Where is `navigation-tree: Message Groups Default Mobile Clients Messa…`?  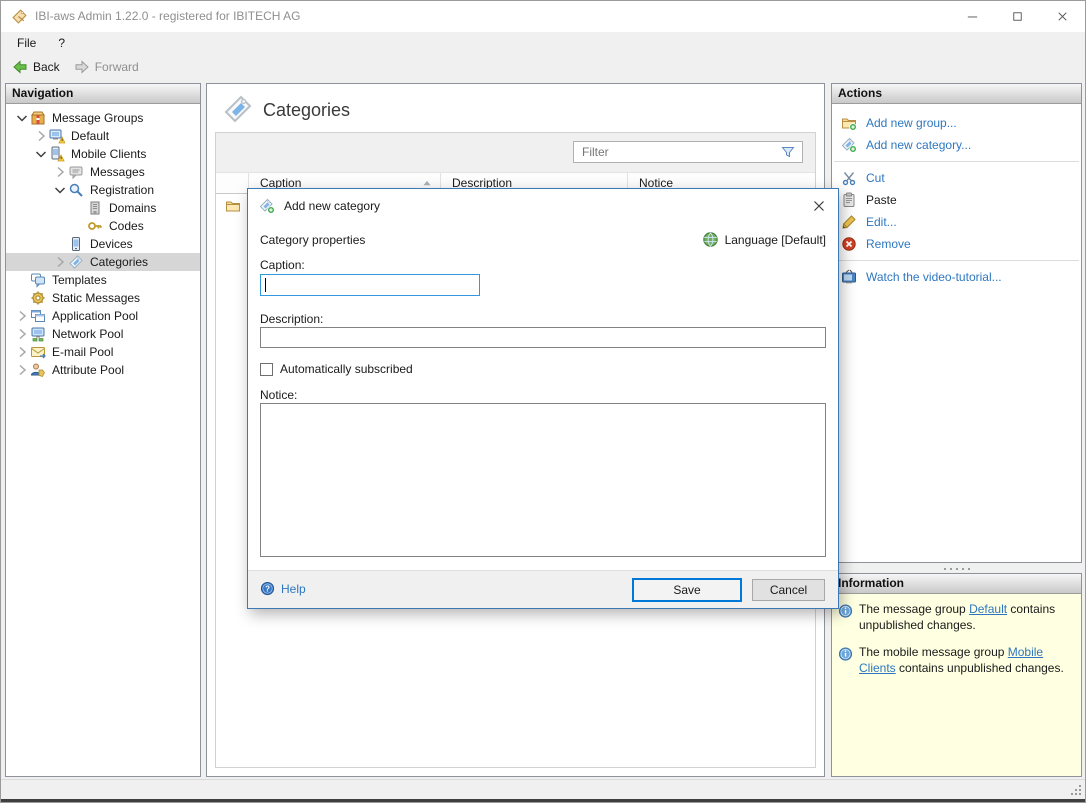 navigation-tree: Message Groups Default Mobile Clients Messa… is located at coordinates (103, 241).